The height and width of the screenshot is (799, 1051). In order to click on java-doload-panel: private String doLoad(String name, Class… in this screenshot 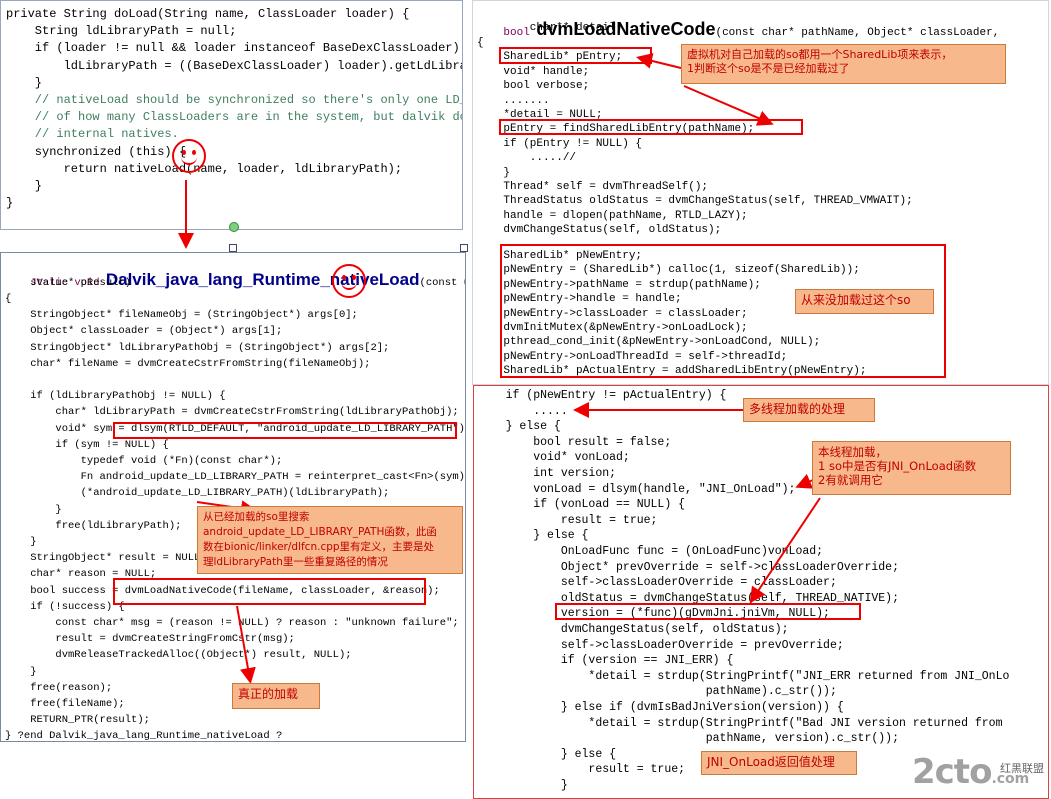, I will do `click(231, 115)`.